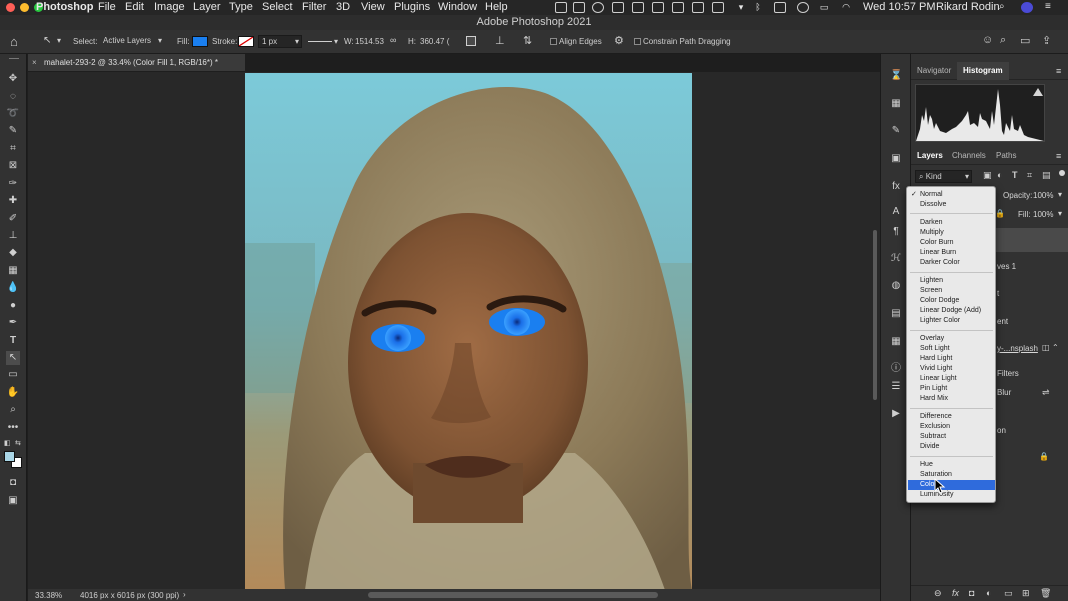 This screenshot has height=601, width=1068. What do you see at coordinates (951, 417) in the screenshot?
I see `blend-option-difference: Difference` at bounding box center [951, 417].